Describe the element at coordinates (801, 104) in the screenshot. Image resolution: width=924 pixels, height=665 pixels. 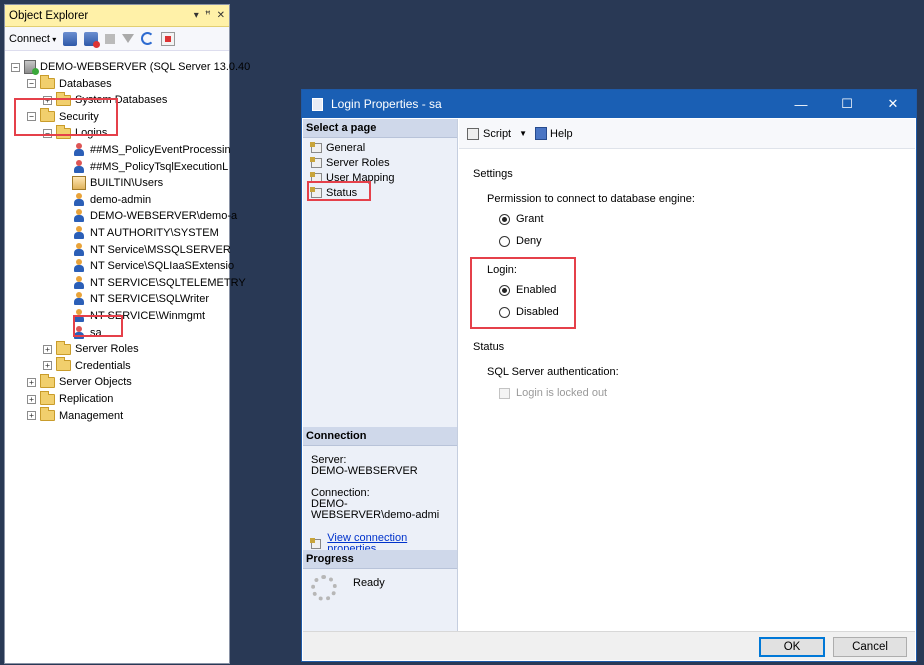
I see `minimize-button: —` at that location.